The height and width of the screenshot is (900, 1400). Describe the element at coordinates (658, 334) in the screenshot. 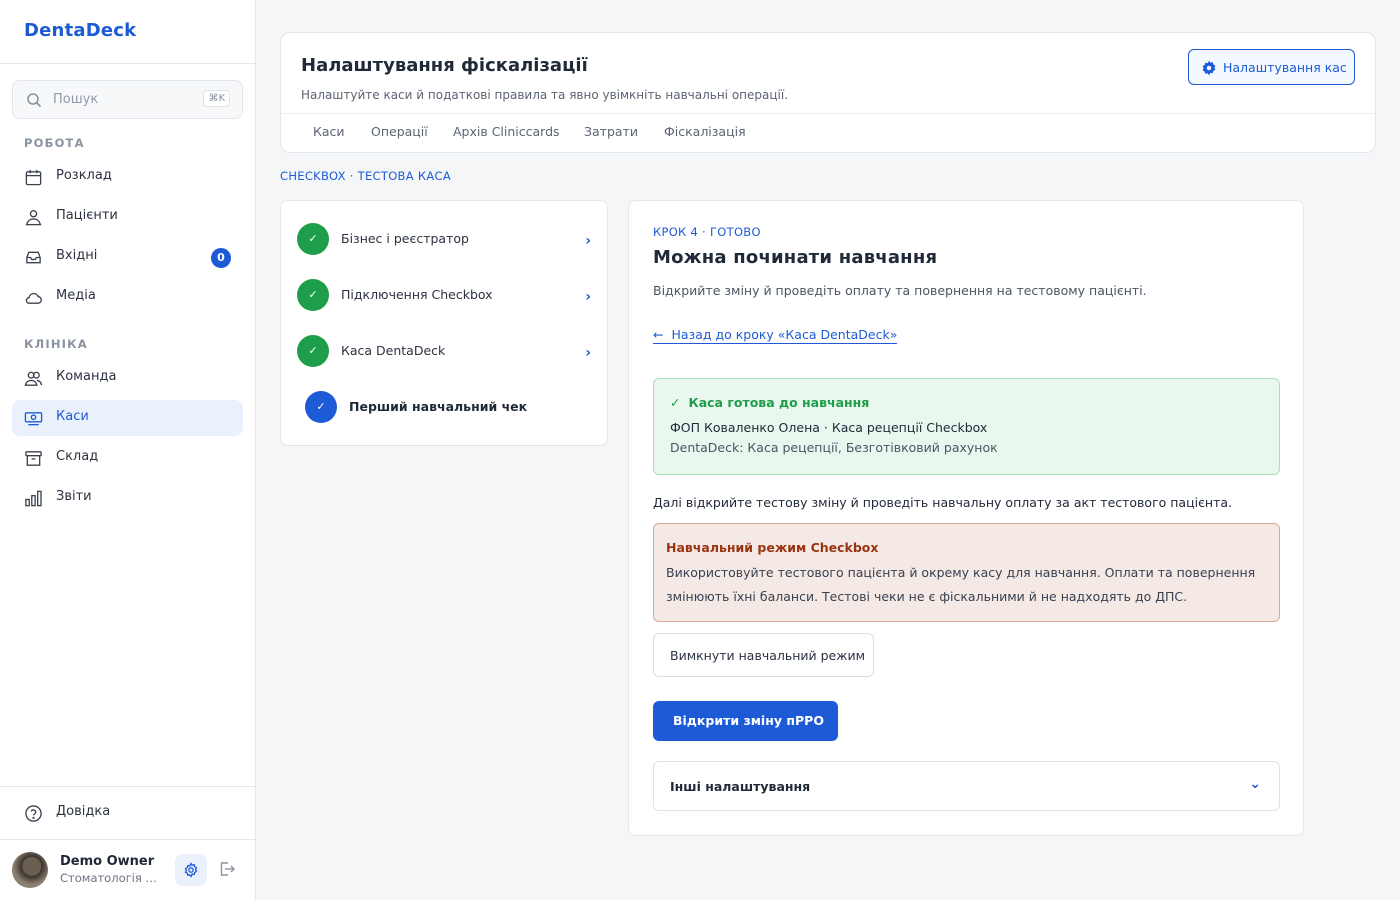

I see `arrow-left-icon: ←` at that location.